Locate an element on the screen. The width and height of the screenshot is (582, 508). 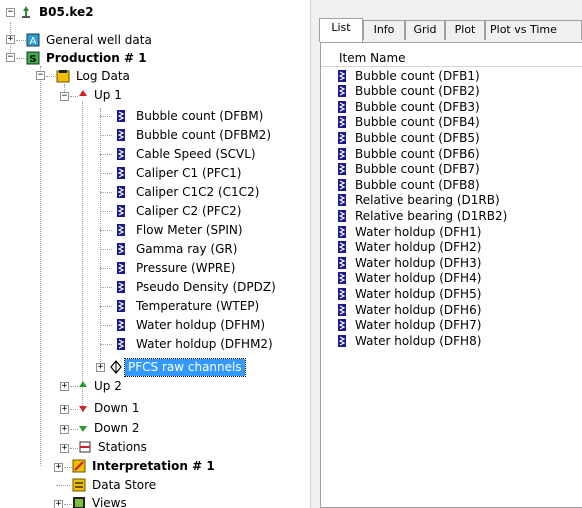
list-item-label: Water holdup (DFH6) is located at coordinates (418, 309).